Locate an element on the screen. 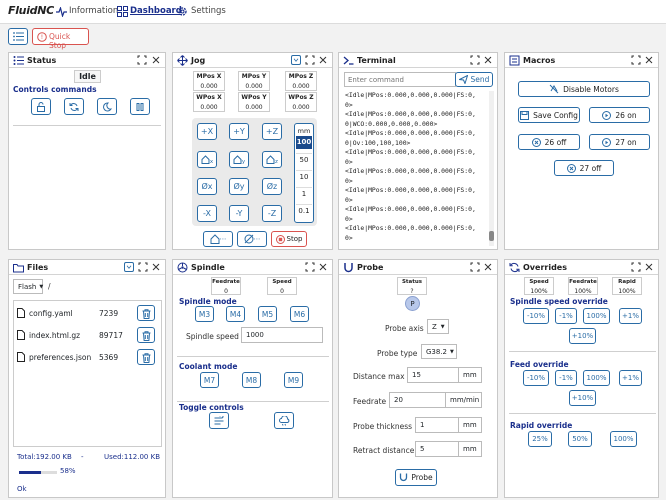 This screenshot has height=500, width=666. jog-plus-y-button: +Y is located at coordinates (239, 131).